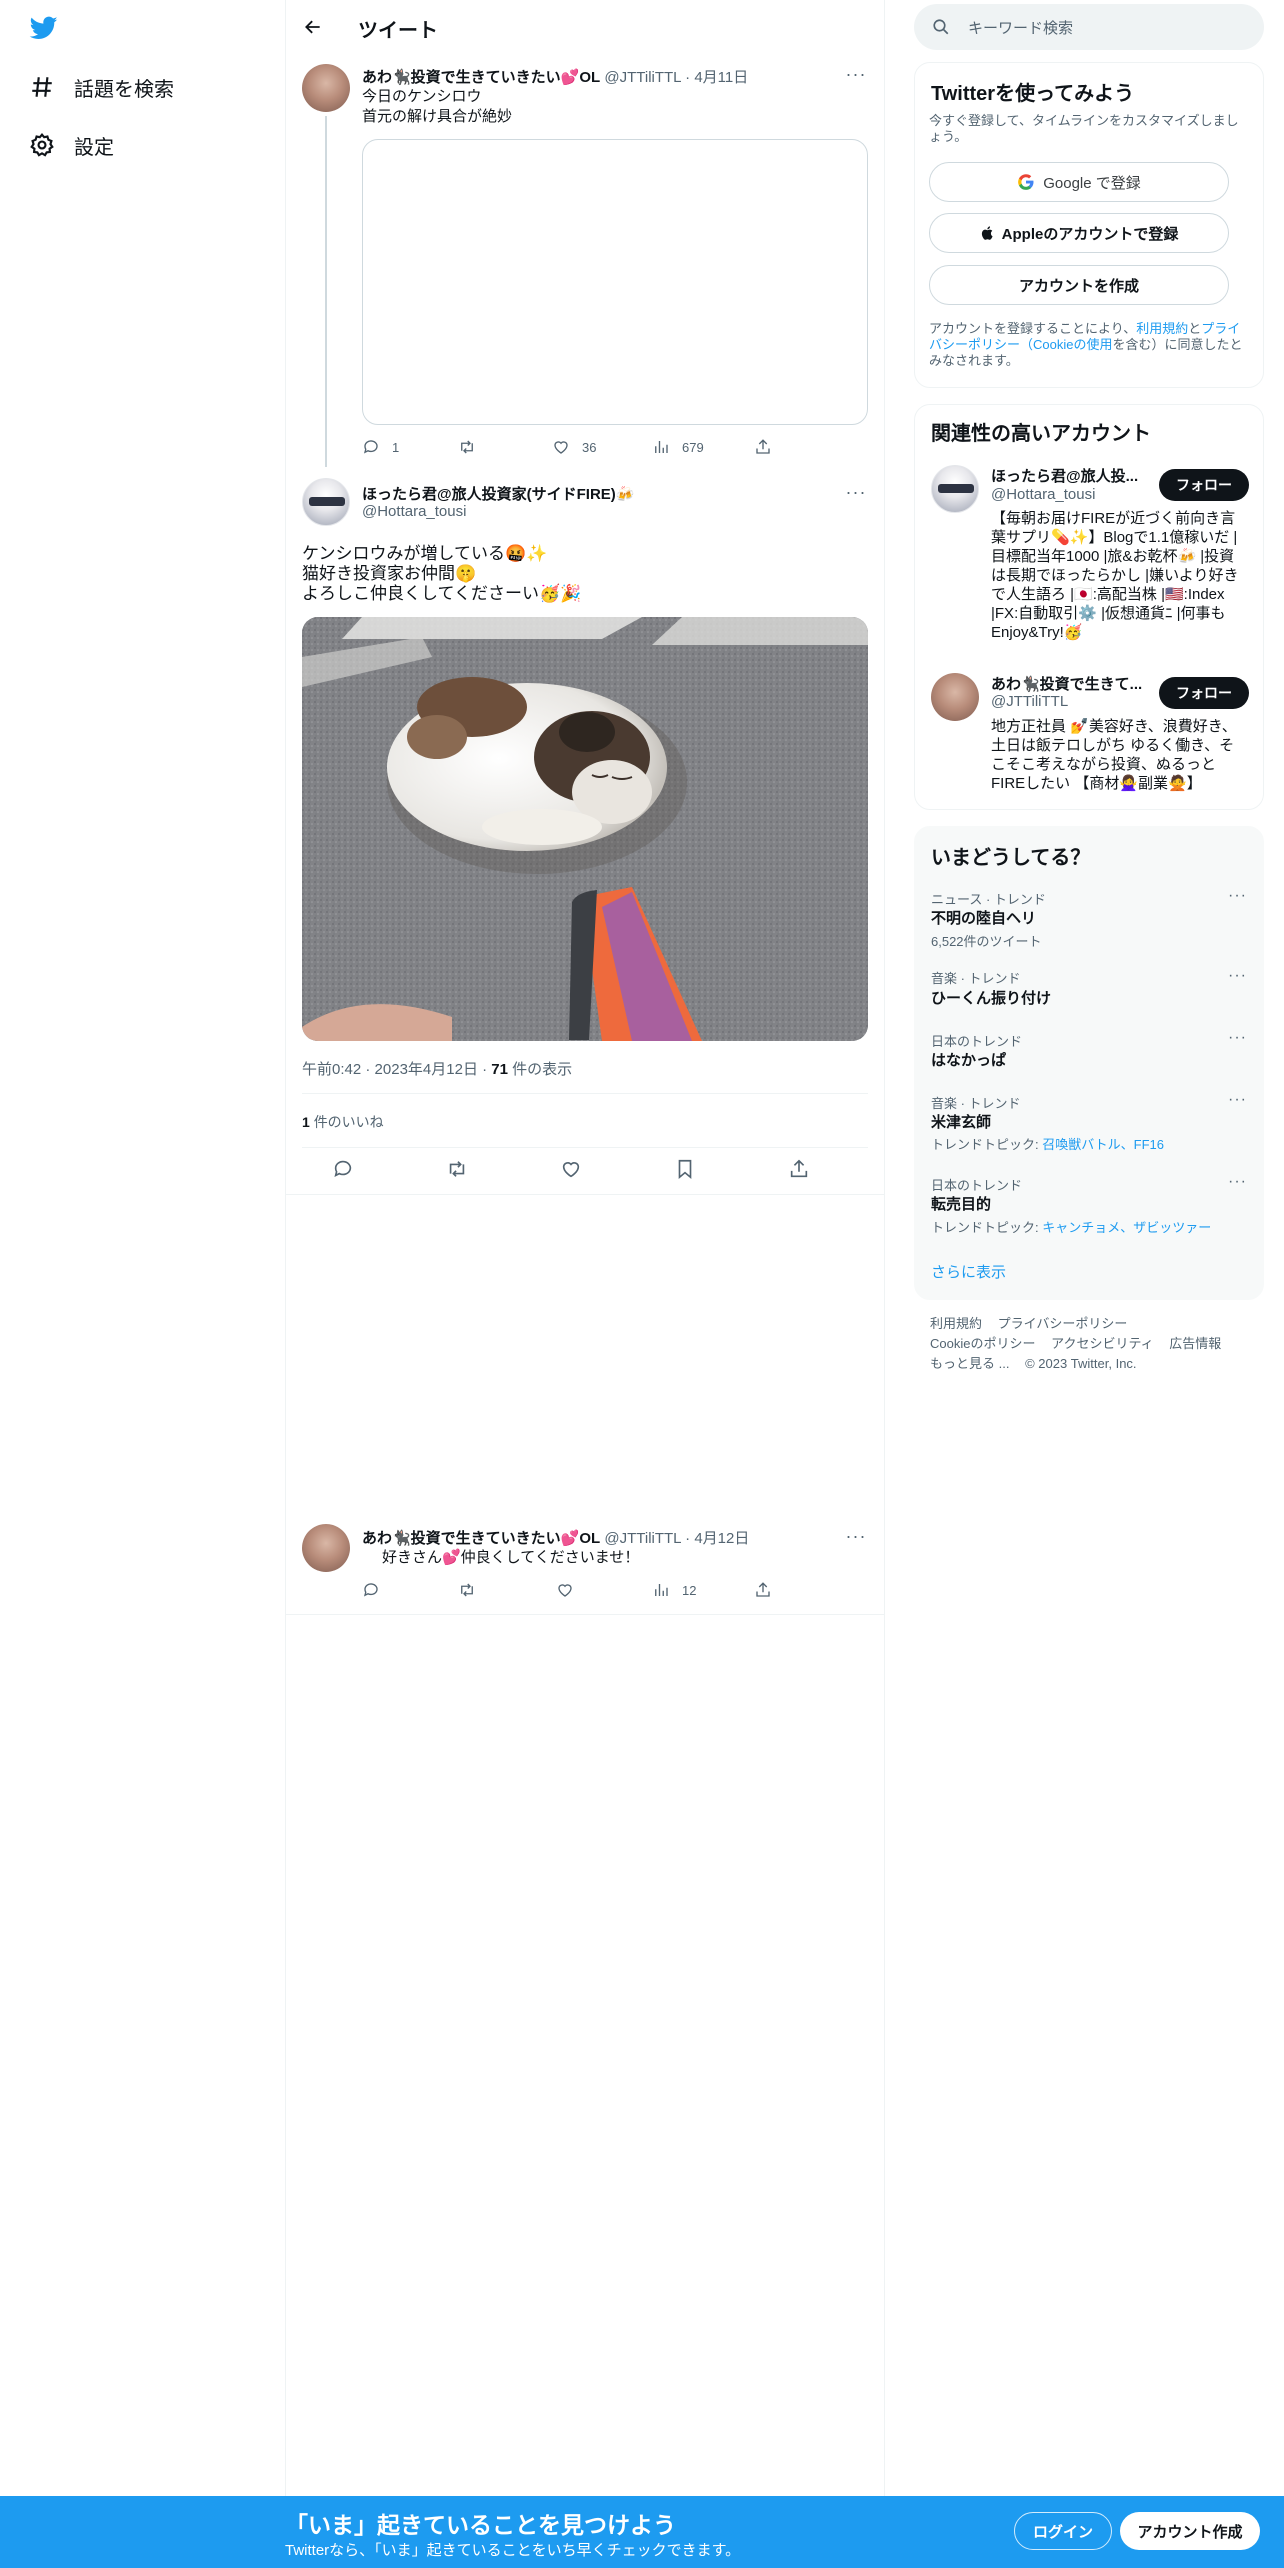 The height and width of the screenshot is (2568, 1284). What do you see at coordinates (343, 1171) in the screenshot?
I see `reply-icon` at bounding box center [343, 1171].